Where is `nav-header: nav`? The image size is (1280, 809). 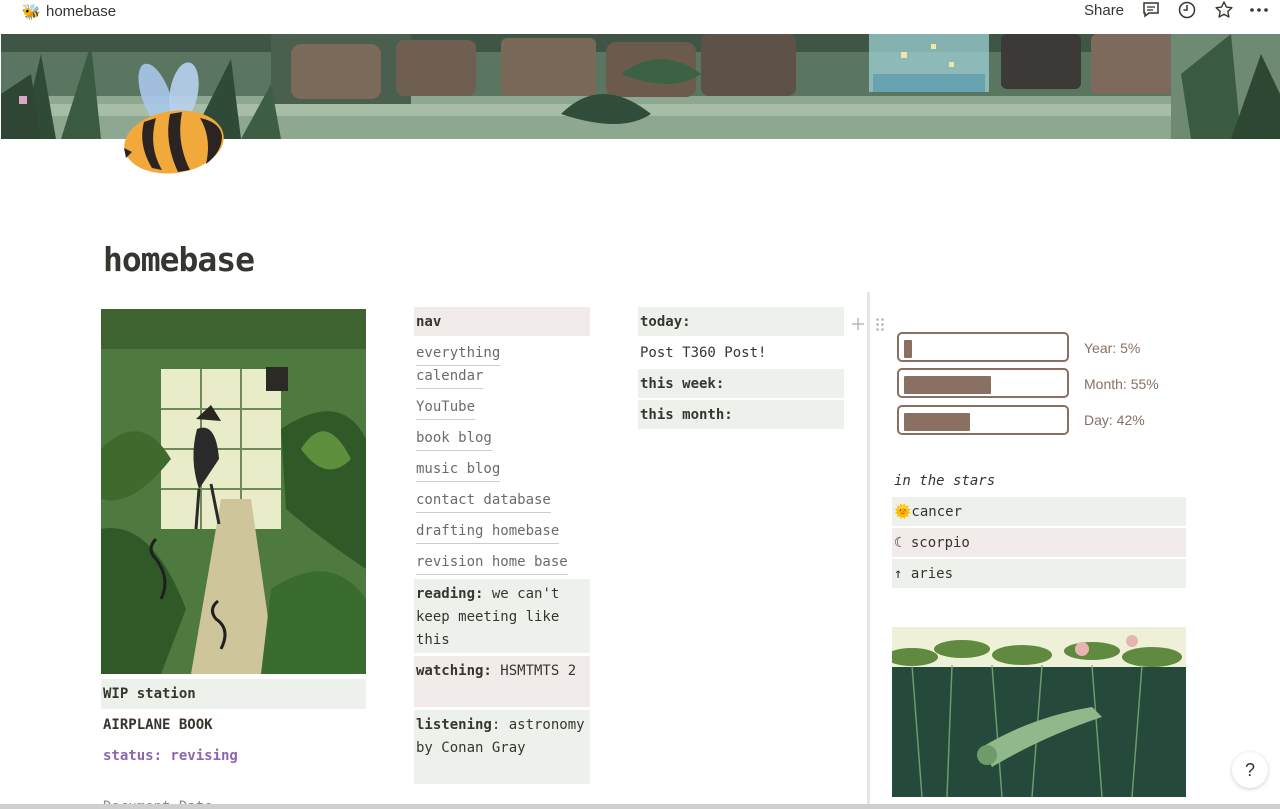
nav-header: nav is located at coordinates (502, 321).